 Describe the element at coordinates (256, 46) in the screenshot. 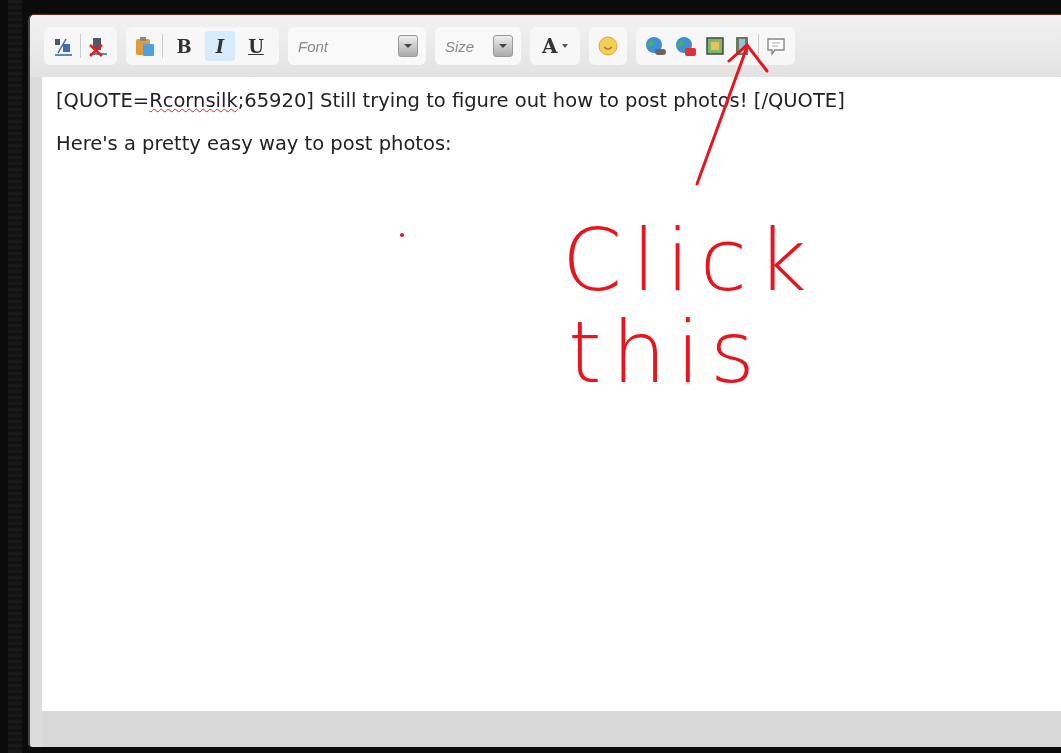

I see `format-button: U` at that location.